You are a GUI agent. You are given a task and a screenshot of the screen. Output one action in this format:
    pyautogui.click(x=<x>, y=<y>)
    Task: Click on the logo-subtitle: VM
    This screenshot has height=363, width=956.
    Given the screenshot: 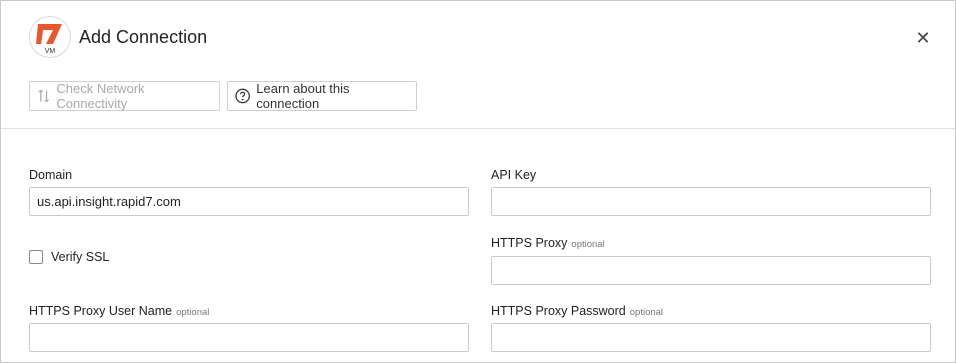 What is the action you would take?
    pyautogui.click(x=50, y=51)
    